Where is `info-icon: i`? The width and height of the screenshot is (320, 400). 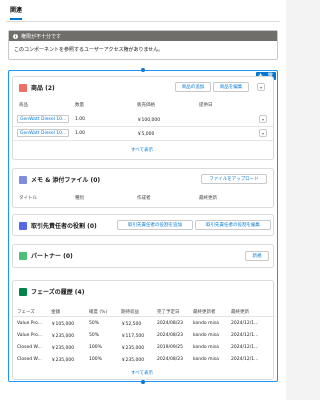 info-icon: i is located at coordinates (15, 36).